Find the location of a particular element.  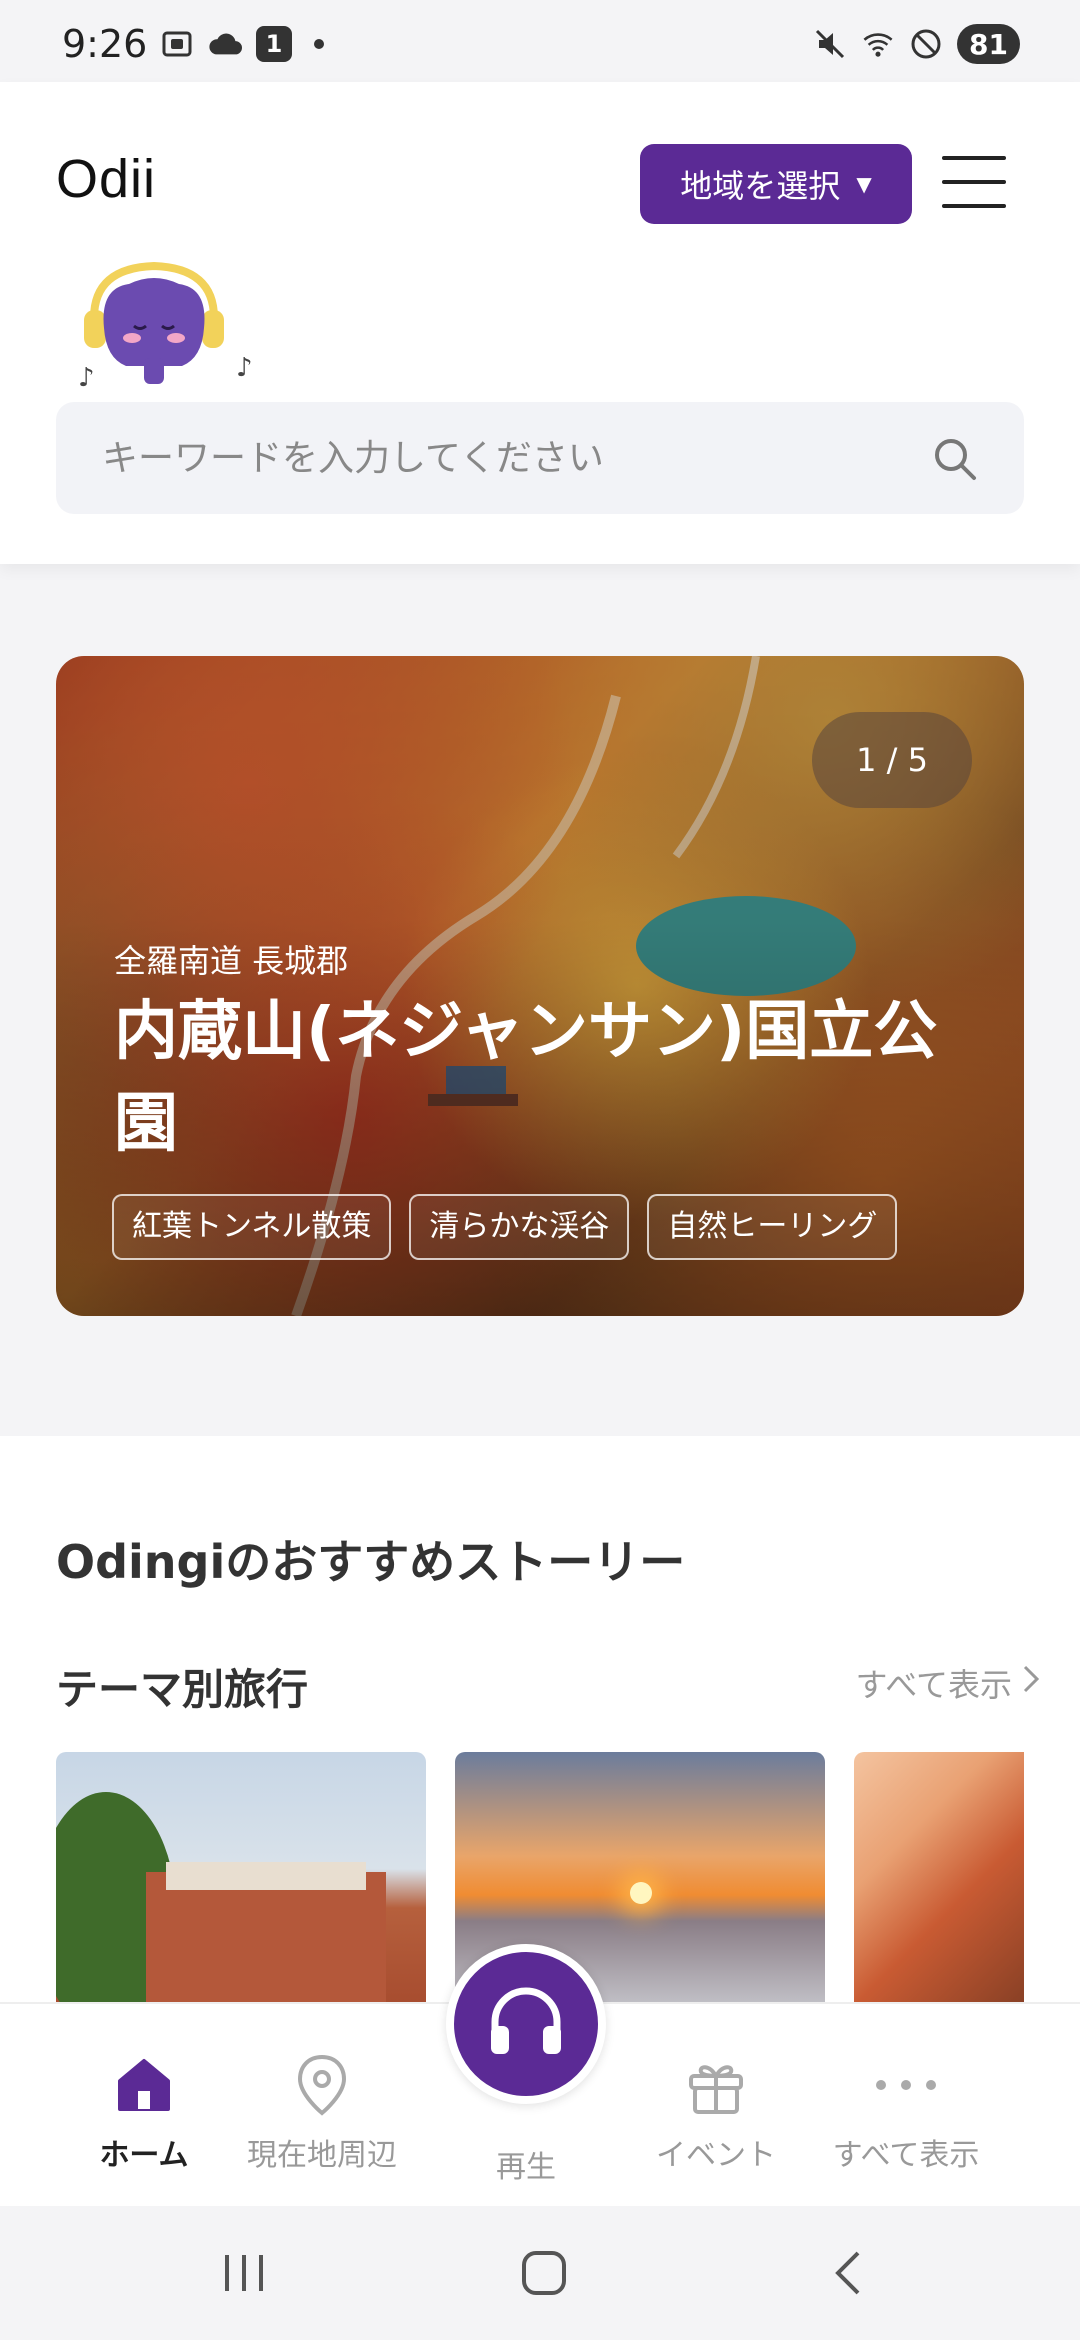

nav-label: ホーム is located at coordinates (144, 2155).